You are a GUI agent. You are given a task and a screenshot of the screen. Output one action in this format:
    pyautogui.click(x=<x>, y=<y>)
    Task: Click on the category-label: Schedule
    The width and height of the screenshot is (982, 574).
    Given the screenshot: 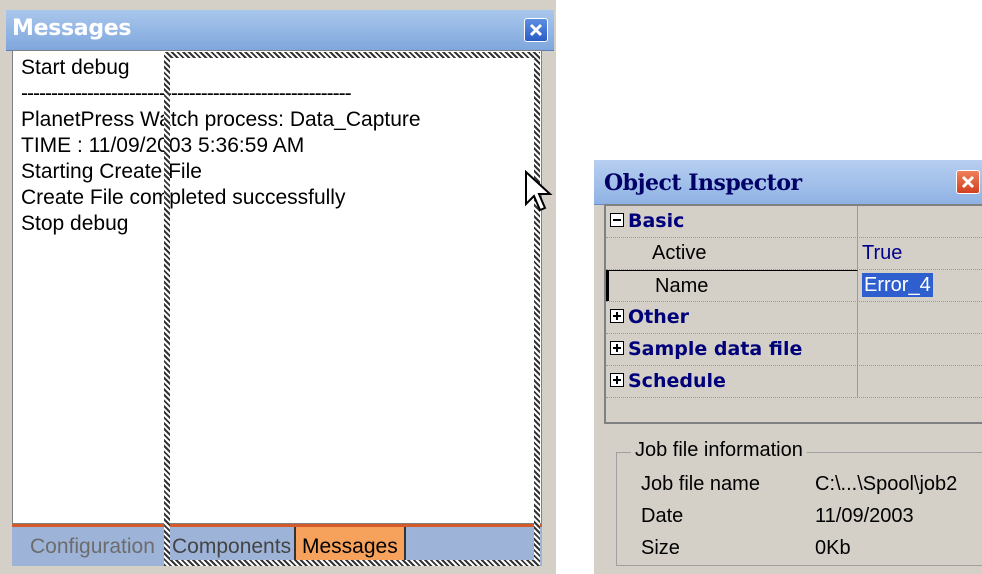 What is the action you would take?
    pyautogui.click(x=677, y=381)
    